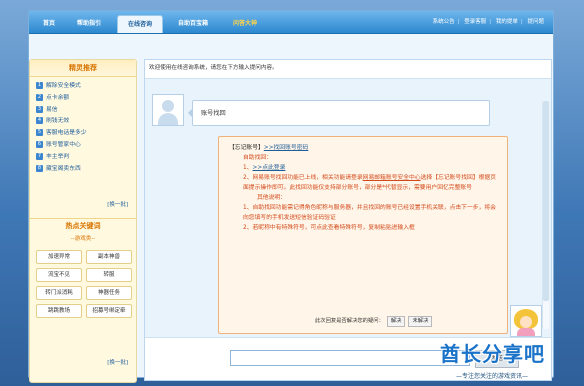 The image size is (584, 386). I want to click on user-avatar, so click(168, 110).